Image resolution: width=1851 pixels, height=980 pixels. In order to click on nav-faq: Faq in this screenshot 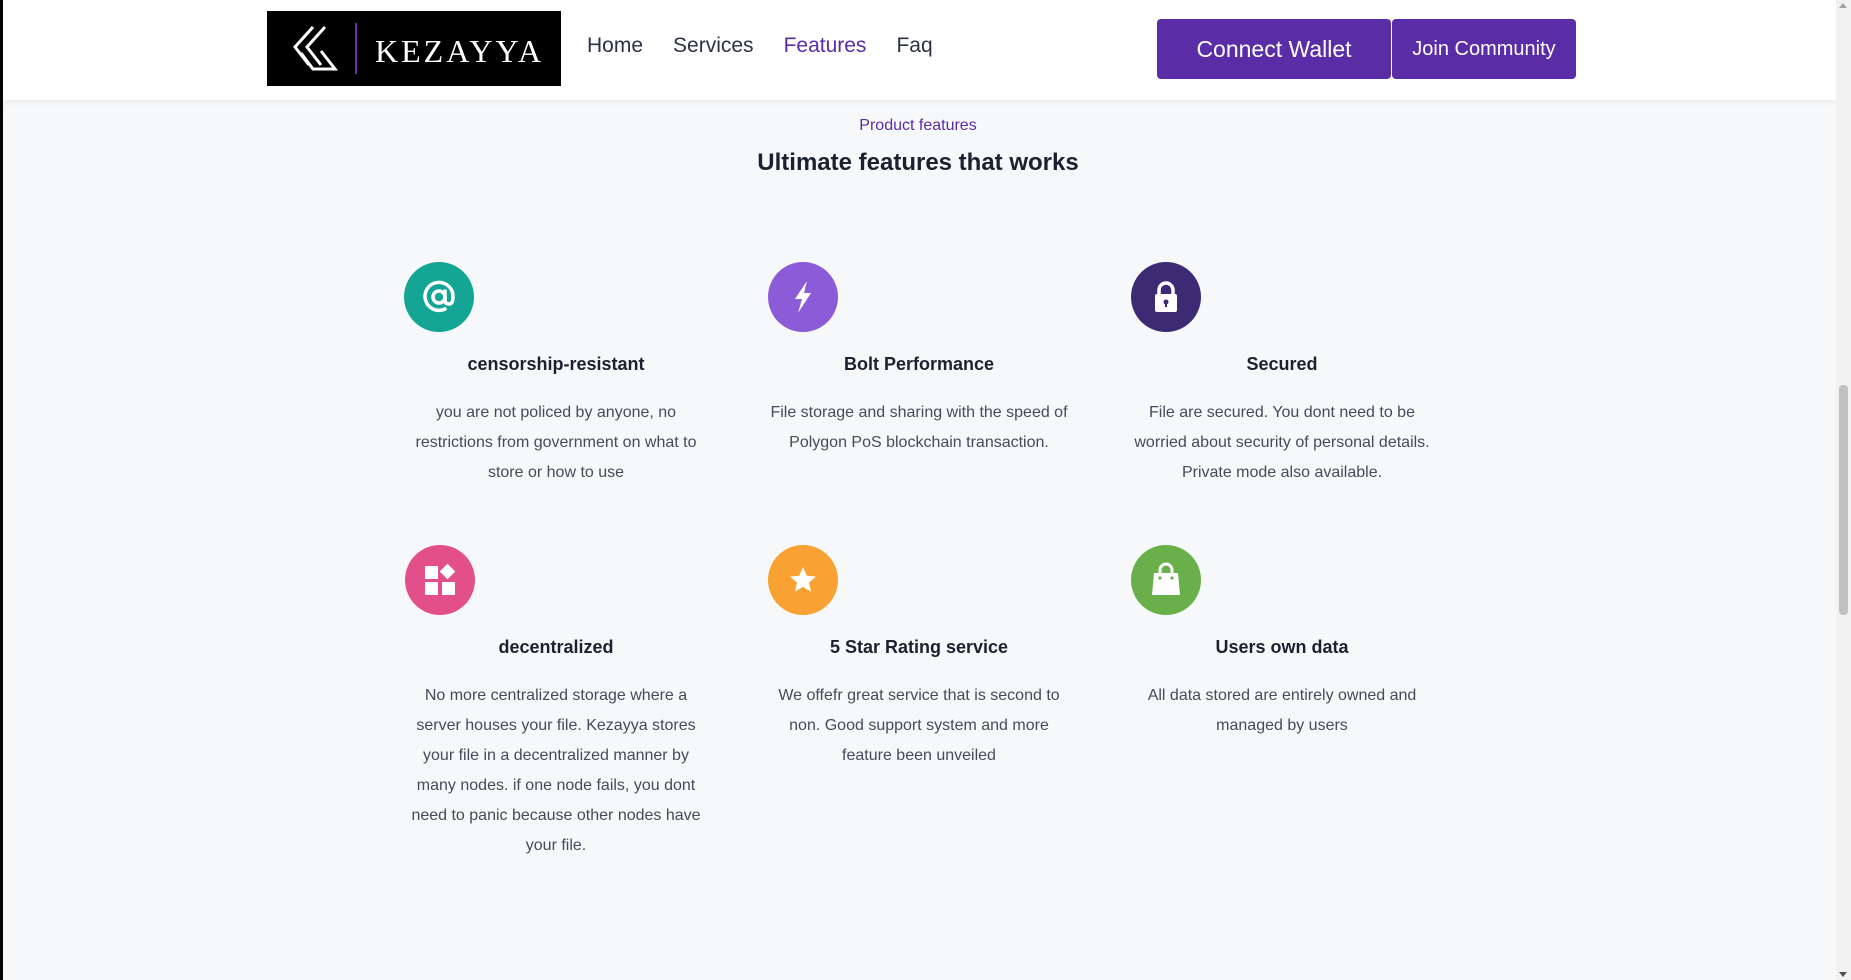, I will do `click(914, 46)`.